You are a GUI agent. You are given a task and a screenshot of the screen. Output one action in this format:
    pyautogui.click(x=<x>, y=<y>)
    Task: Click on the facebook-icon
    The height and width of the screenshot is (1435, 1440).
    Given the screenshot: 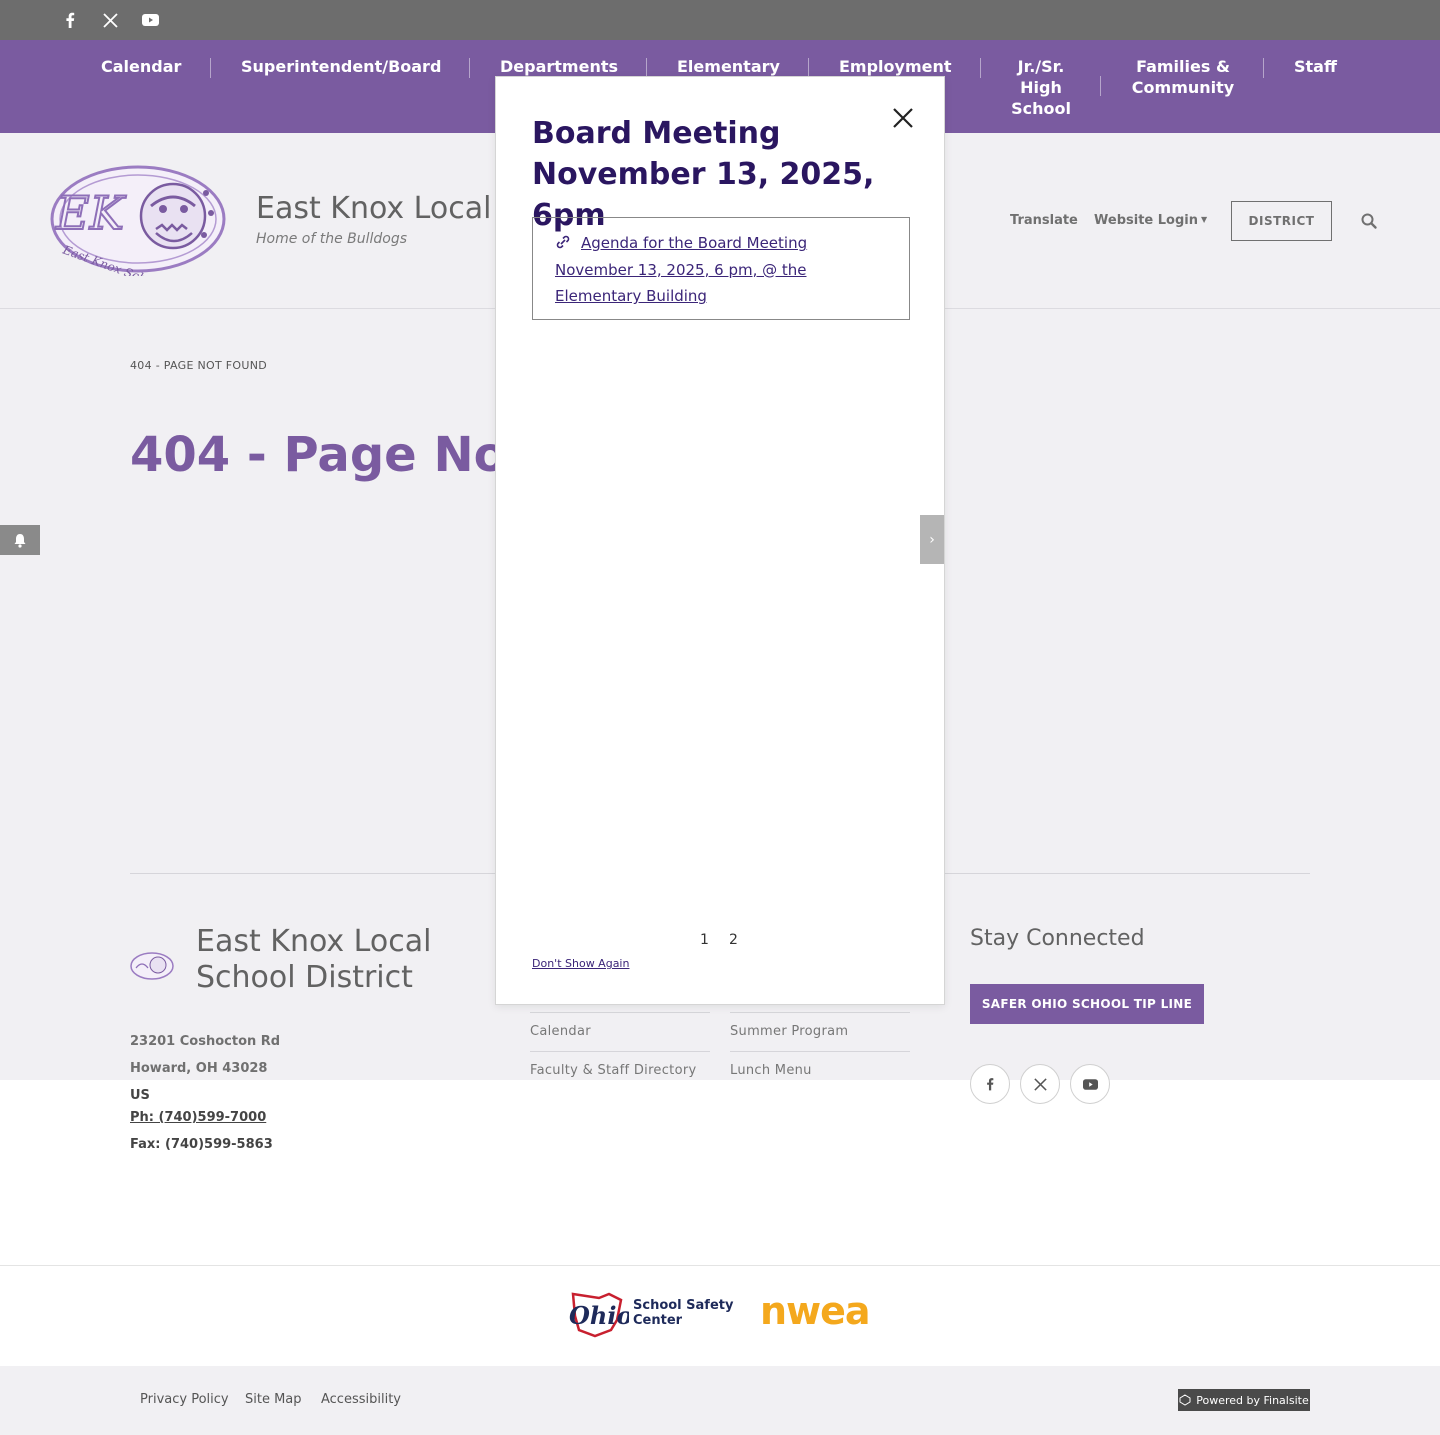 What is the action you would take?
    pyautogui.click(x=70, y=20)
    